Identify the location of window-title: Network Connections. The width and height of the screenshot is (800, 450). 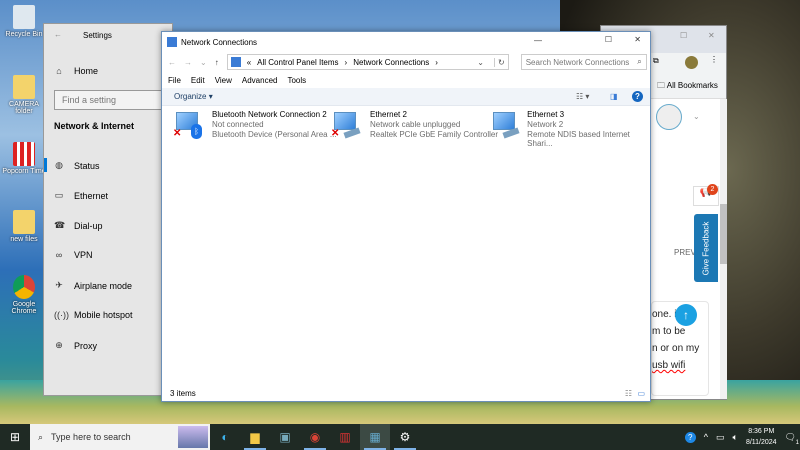
(219, 42).